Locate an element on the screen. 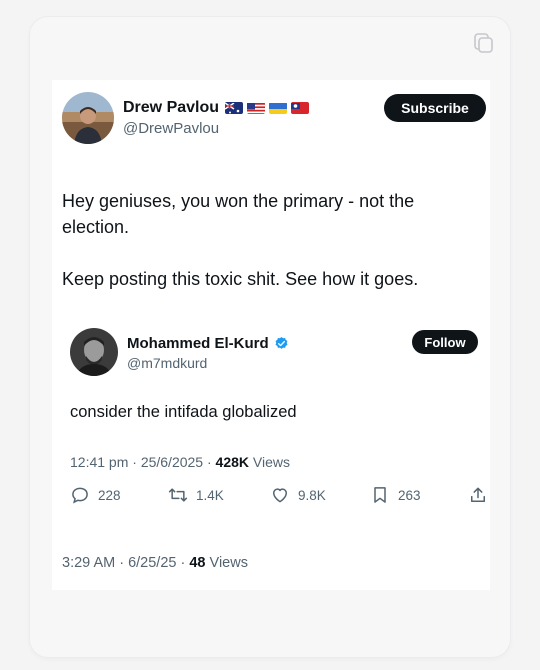  tweet-meta: 3:29 AM · 6/25/25 · 48 Views is located at coordinates (155, 563).